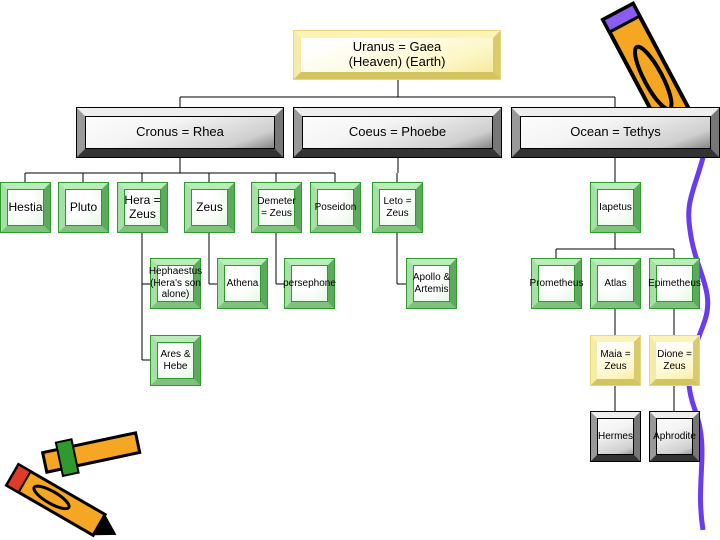 The image size is (720, 540). I want to click on node-label: Hera = Zeus, so click(142, 206).